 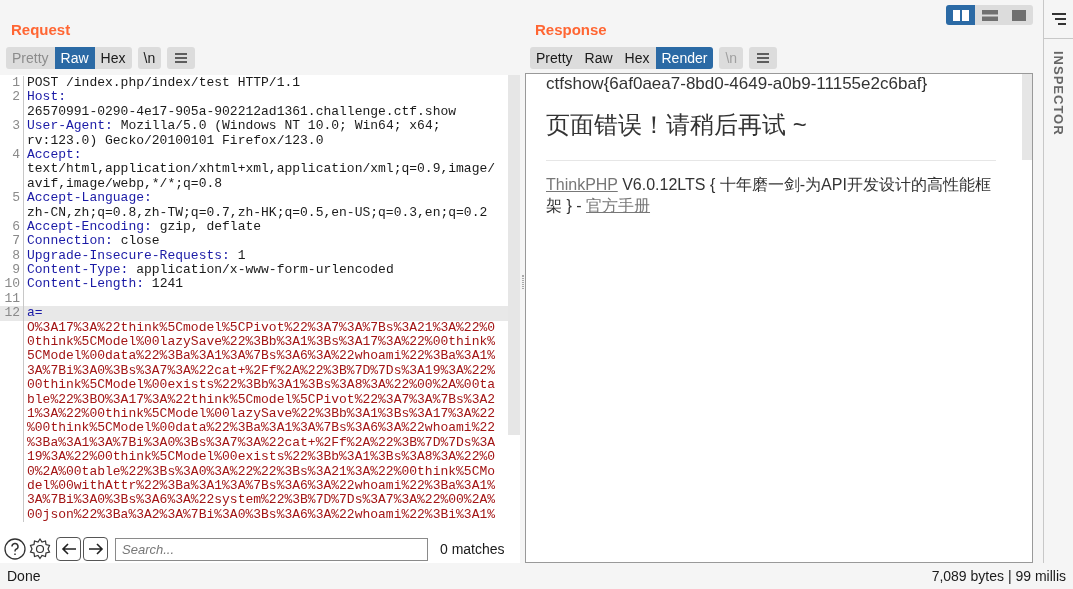 I want to click on header-value: text/html,application/xhtml+xml,application/xml;q=0.9,image/, so click(x=261, y=169).